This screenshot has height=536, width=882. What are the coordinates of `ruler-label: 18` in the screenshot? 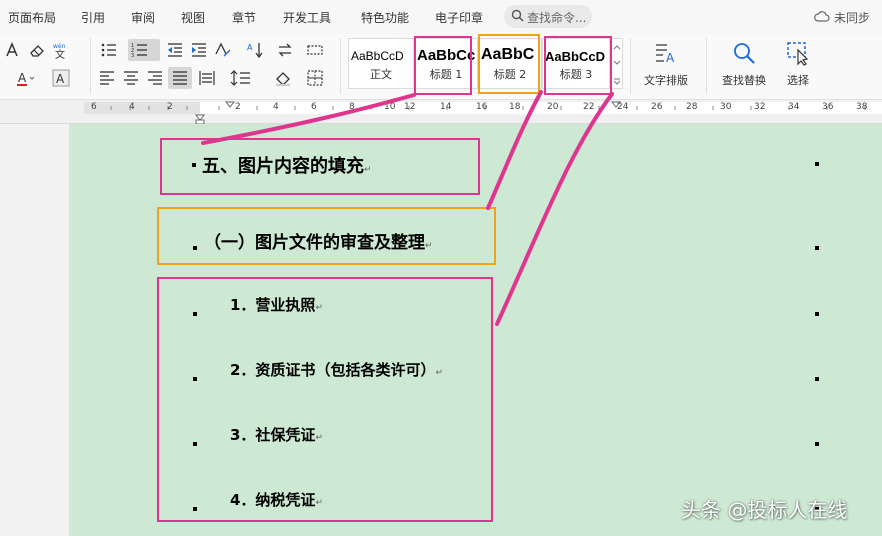 It's located at (515, 107).